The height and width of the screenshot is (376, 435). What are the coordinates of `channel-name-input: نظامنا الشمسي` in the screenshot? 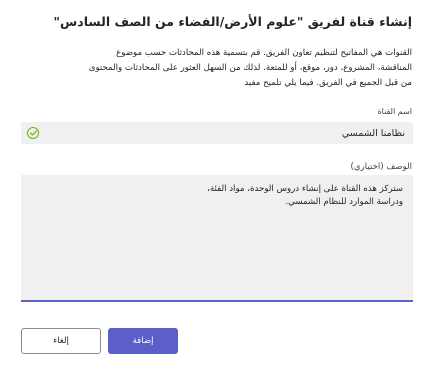 It's located at (217, 133).